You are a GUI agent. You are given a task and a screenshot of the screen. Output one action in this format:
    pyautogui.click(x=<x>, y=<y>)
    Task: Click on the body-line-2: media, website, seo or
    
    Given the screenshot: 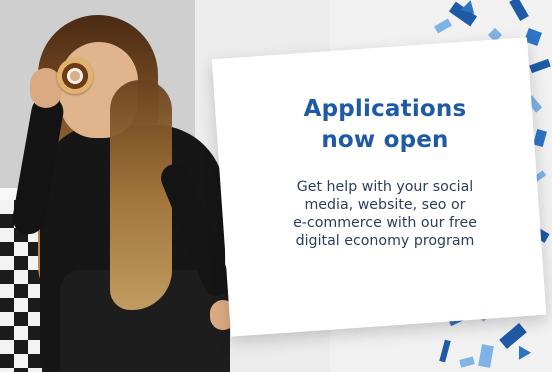 What is the action you would take?
    pyautogui.click(x=385, y=205)
    